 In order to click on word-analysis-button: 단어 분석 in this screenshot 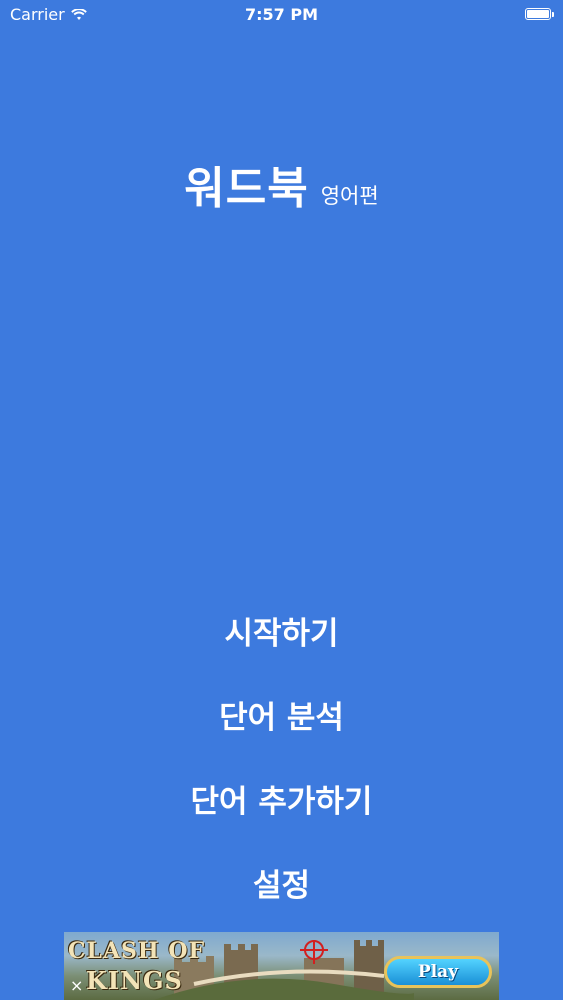, I will do `click(281, 714)`.